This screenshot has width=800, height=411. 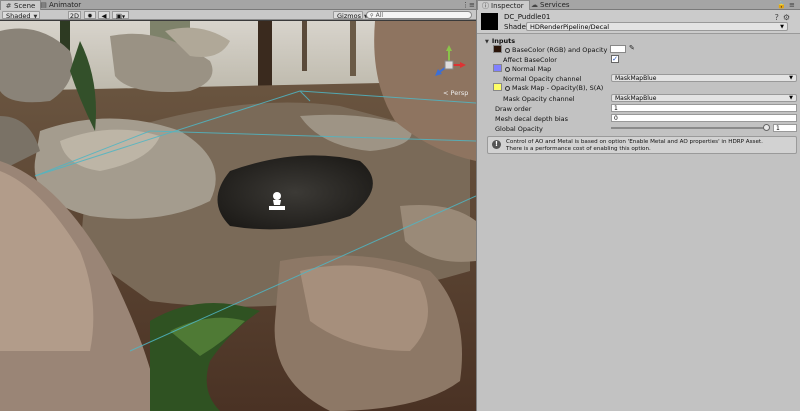 I want to click on global-opacity-row: Global Opacity 1, so click(x=638, y=128).